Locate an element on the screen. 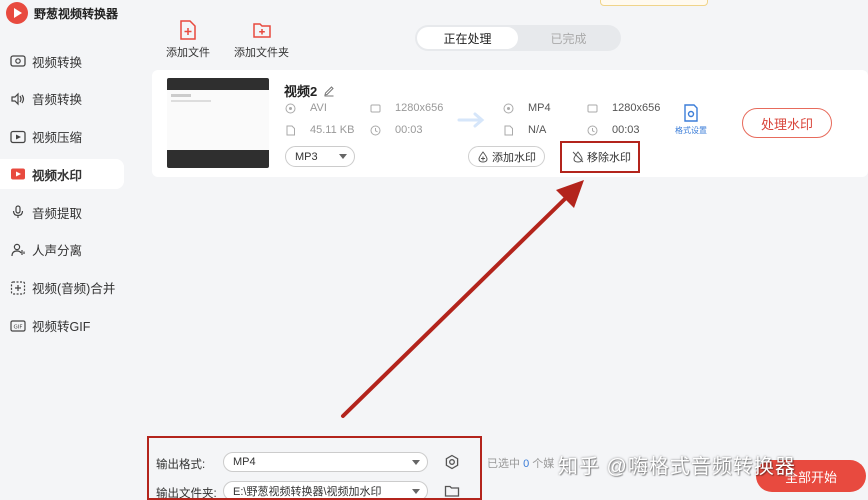  sidebar-item-label: 视频压缩 is located at coordinates (57, 138).